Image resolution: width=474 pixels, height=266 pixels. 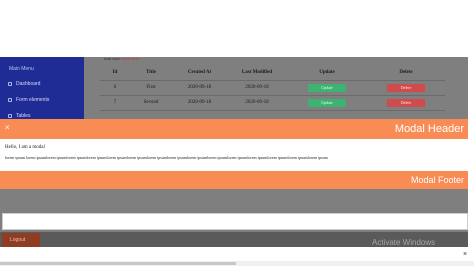 I want to click on column-header-title: Title, so click(x=151, y=73).